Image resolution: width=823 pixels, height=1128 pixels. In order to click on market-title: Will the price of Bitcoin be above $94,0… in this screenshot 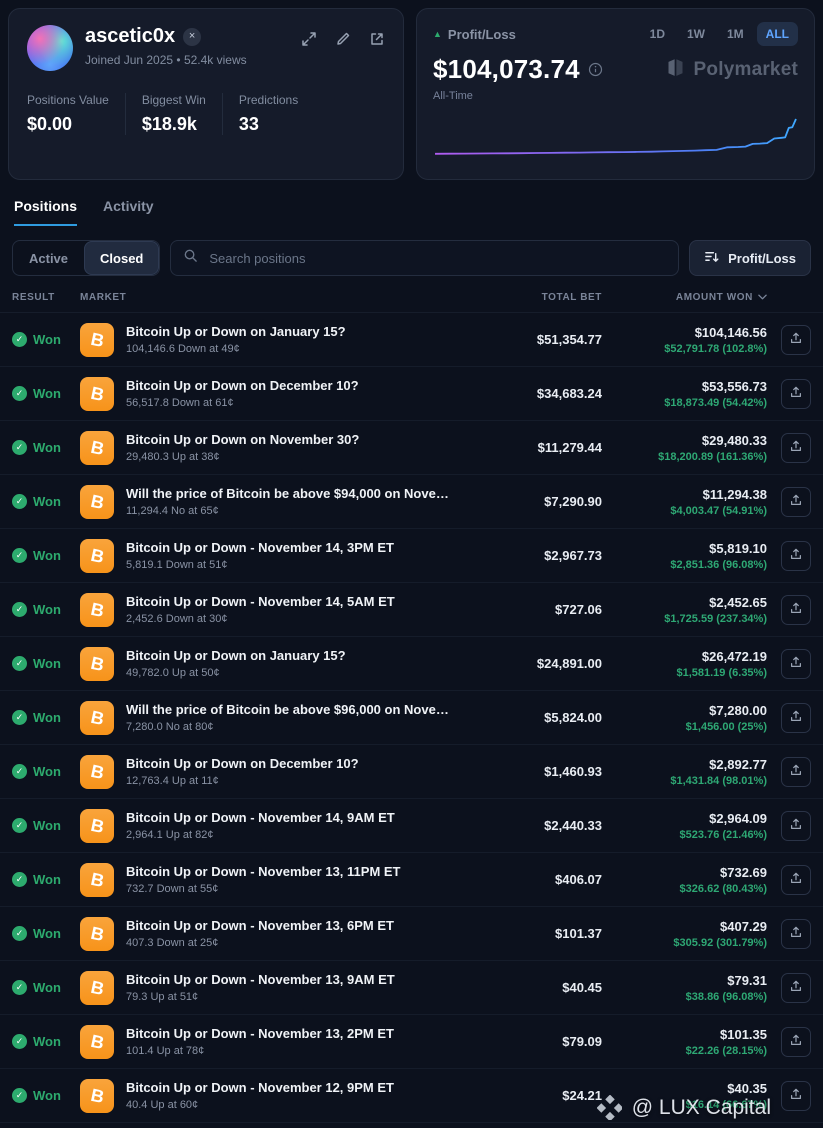, I will do `click(291, 493)`.